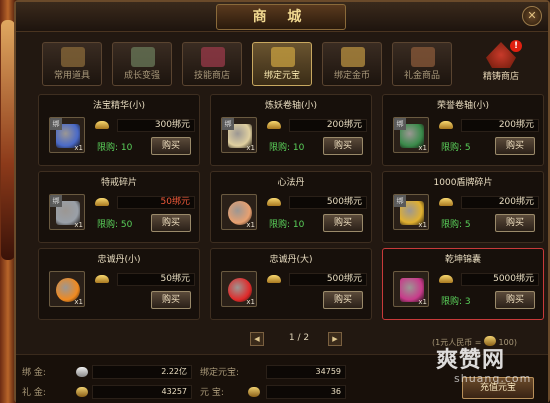  I want to click on purchase-limit: 限购: 3, so click(456, 302).